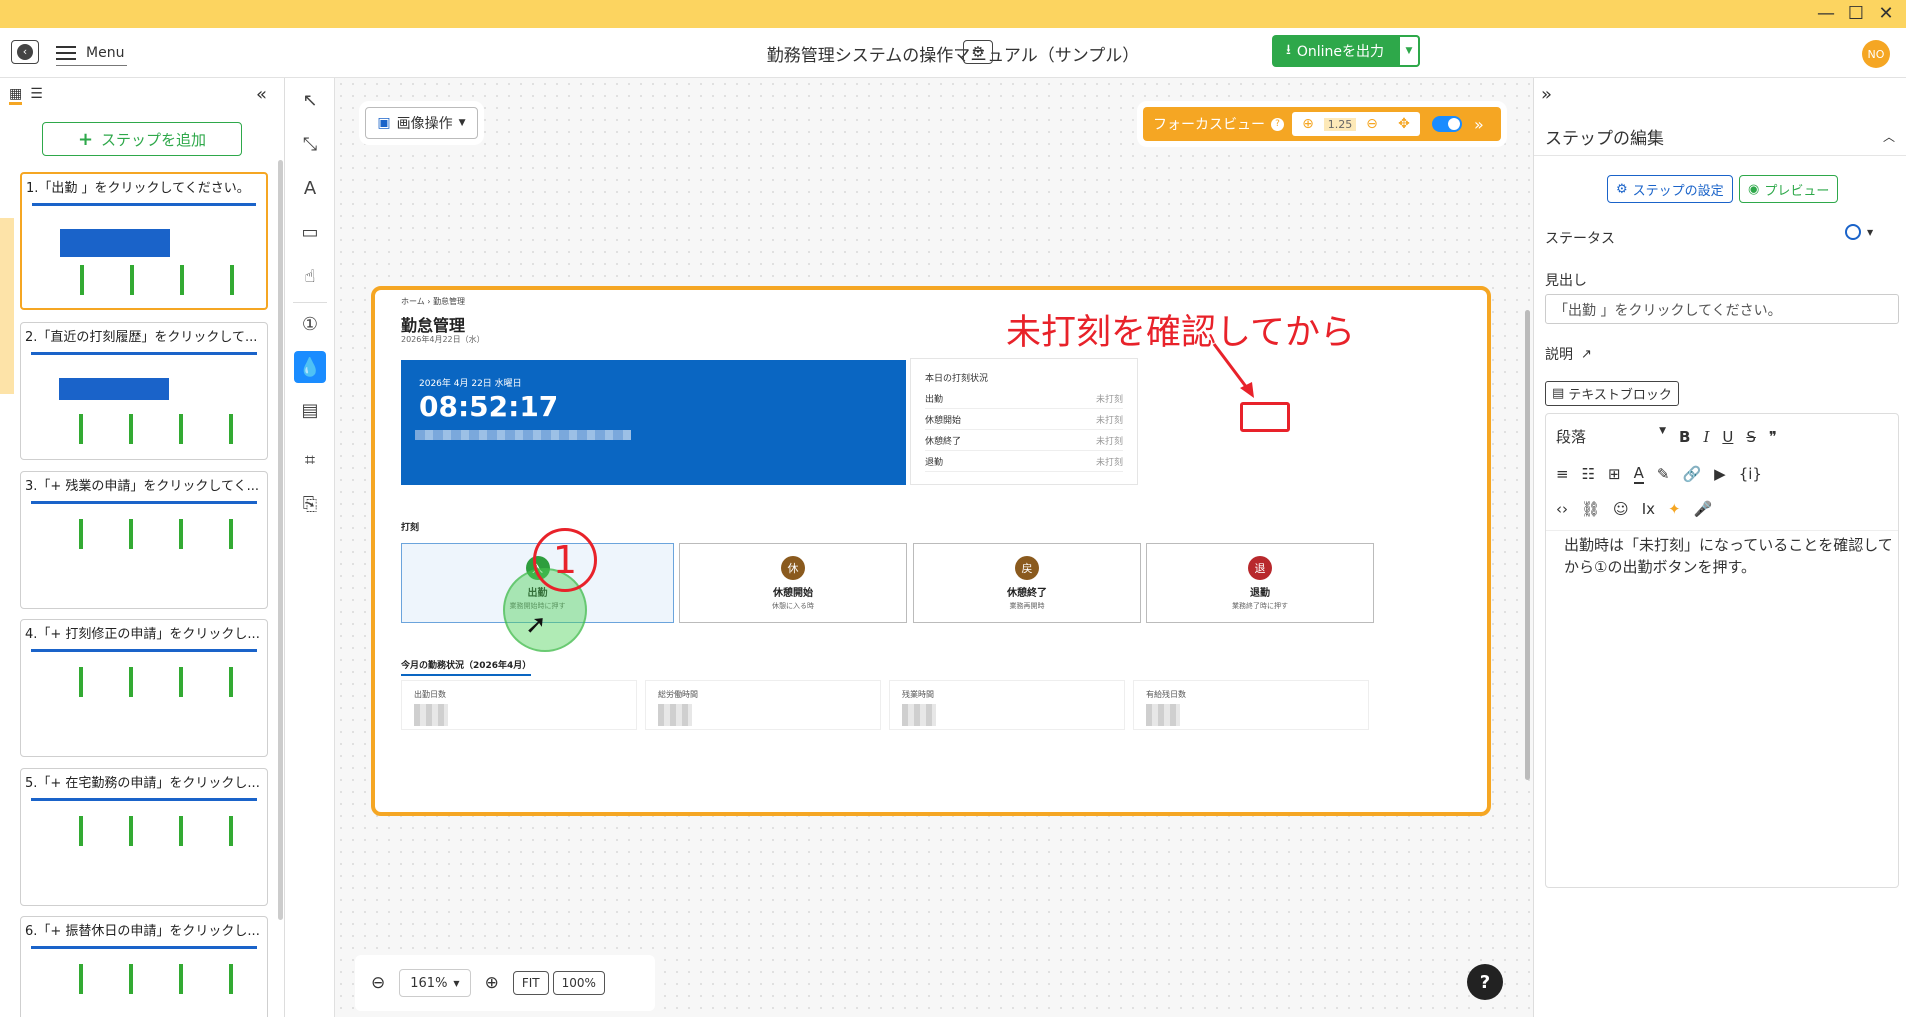 This screenshot has width=1906, height=1017. I want to click on bold-icon: B, so click(1684, 437).